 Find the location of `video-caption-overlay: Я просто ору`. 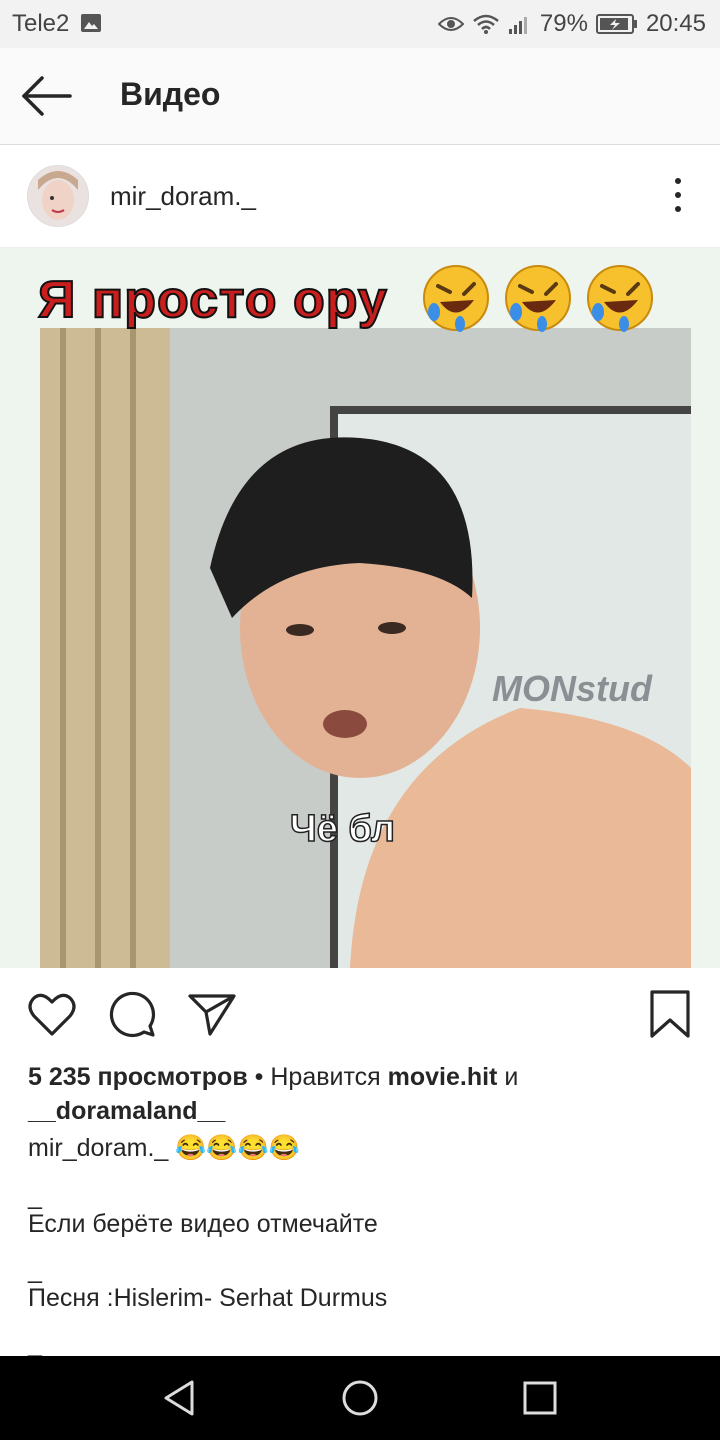

video-caption-overlay: Я просто ору is located at coordinates (212, 300).